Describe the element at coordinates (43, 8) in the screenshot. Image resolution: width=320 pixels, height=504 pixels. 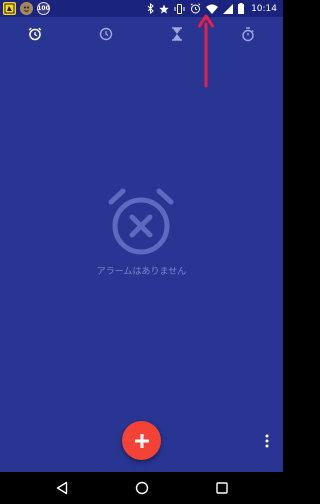
I see `badge-100-icon: 100` at that location.